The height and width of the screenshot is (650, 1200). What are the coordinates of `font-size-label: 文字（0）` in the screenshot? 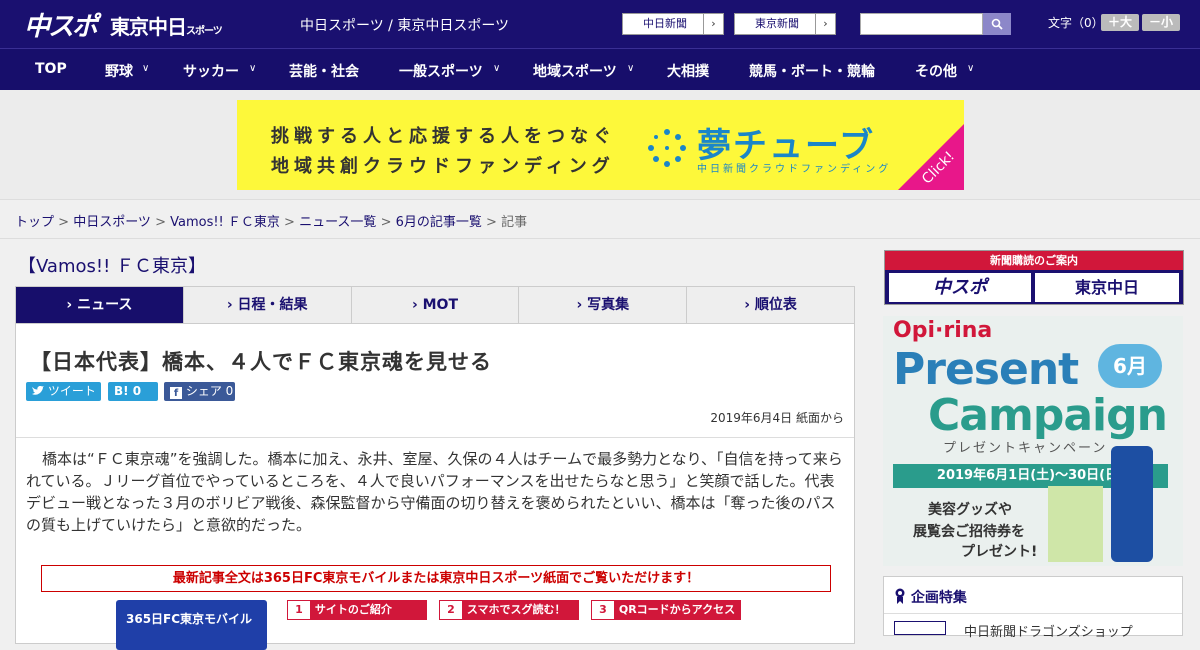 It's located at (1076, 23).